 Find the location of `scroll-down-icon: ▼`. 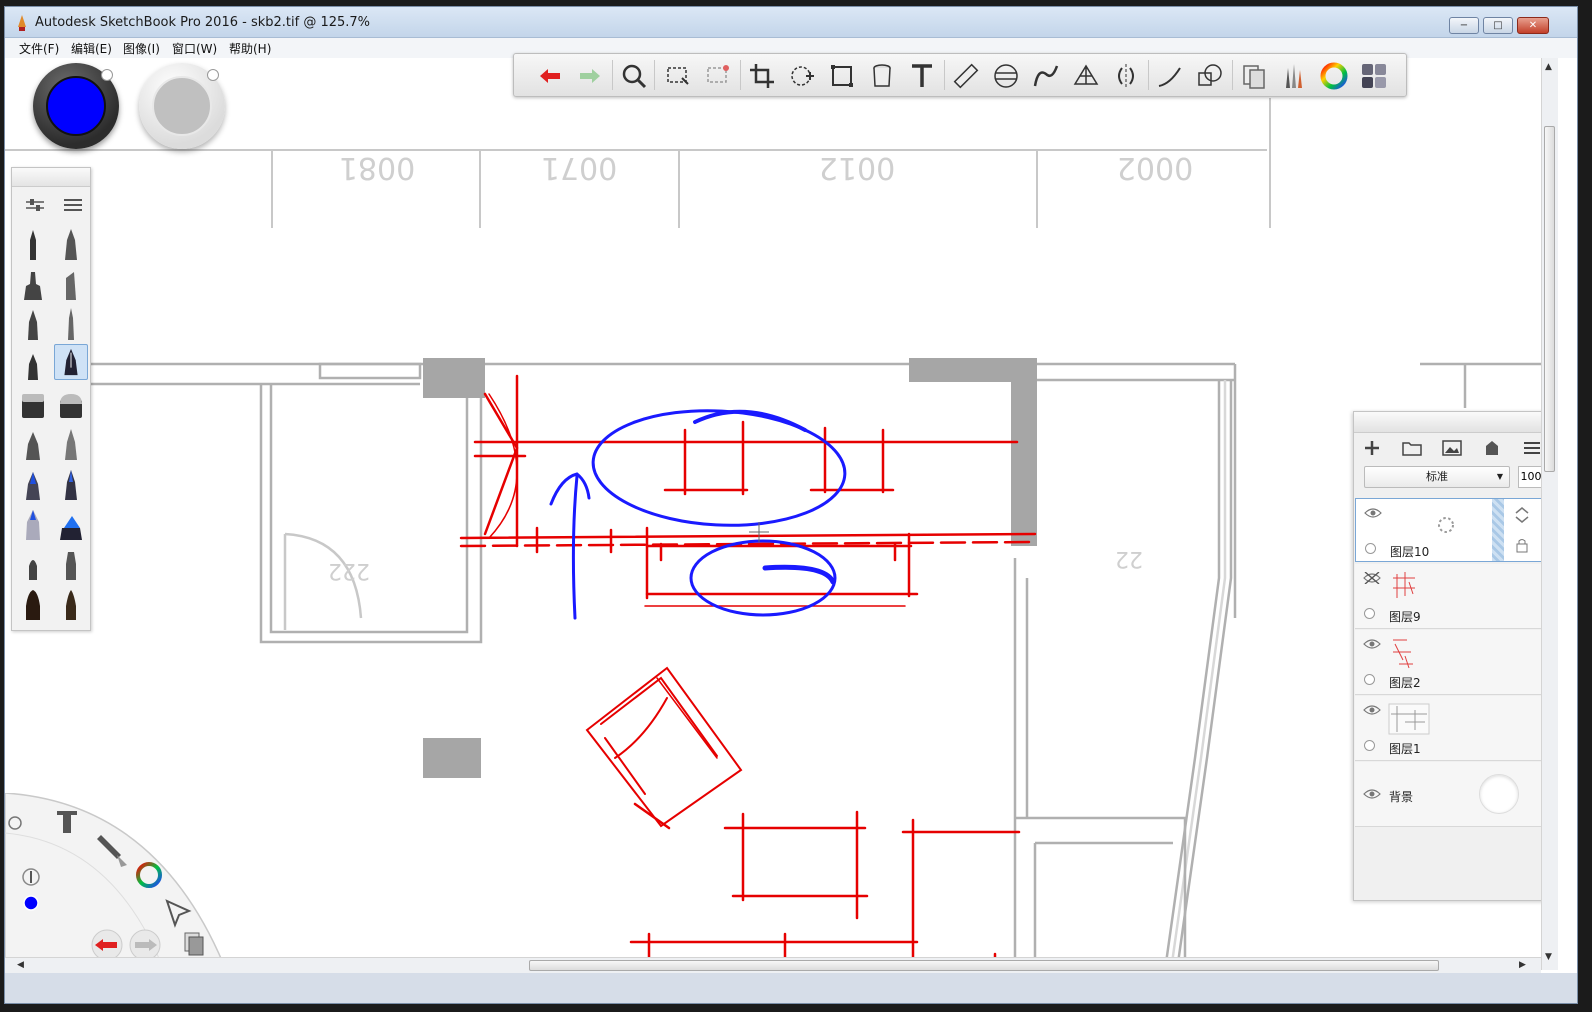

scroll-down-icon: ▼ is located at coordinates (1548, 957).